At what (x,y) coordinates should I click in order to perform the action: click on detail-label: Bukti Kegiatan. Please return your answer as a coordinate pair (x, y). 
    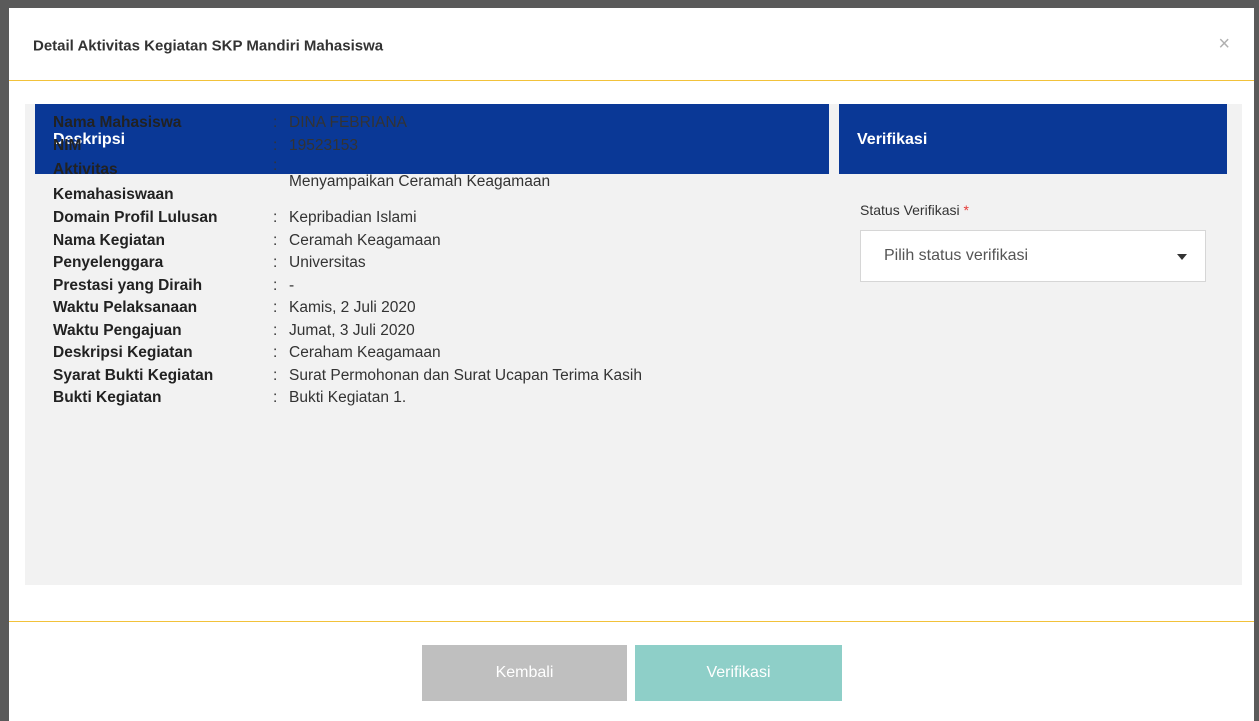
    Looking at the image, I should click on (107, 397).